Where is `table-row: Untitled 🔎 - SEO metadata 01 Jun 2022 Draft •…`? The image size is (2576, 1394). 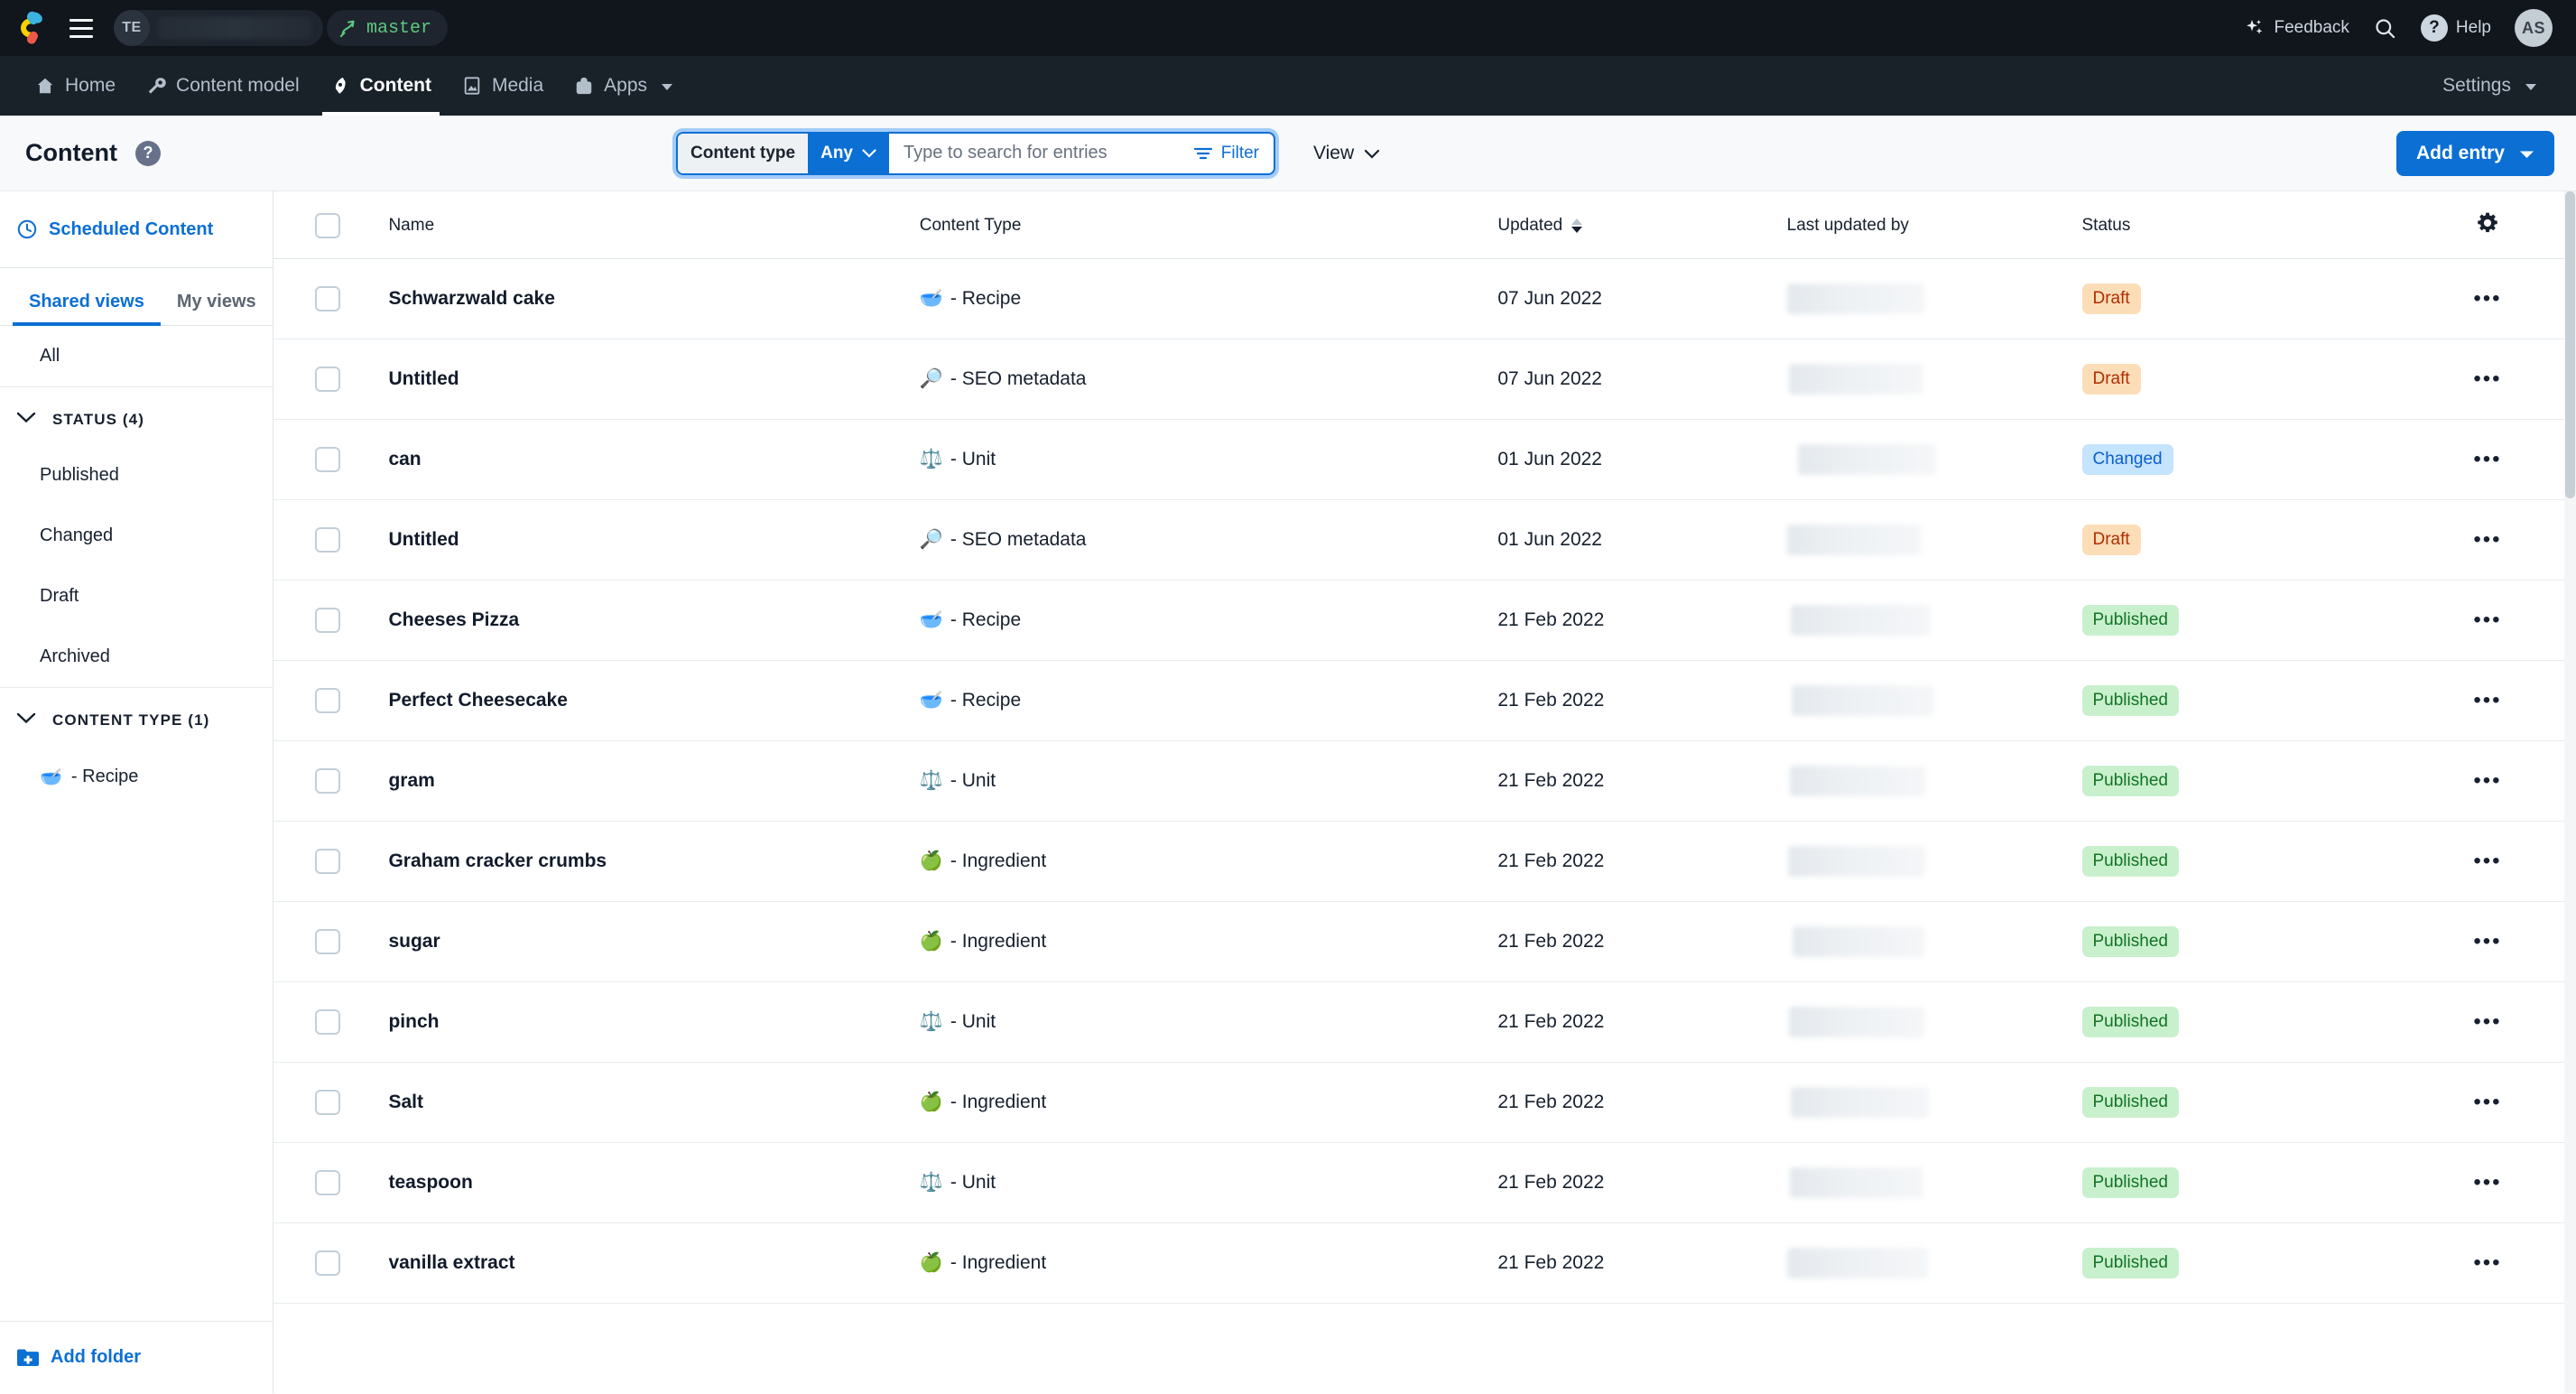
table-row: Untitled 🔎 - SEO metadata 01 Jun 2022 Draft •… is located at coordinates (1425, 540).